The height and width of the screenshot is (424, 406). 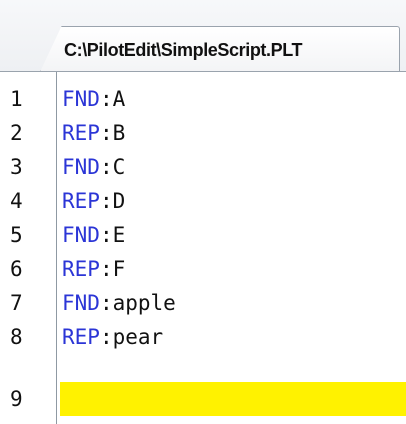 I want to click on line-number: 6, so click(x=16, y=269).